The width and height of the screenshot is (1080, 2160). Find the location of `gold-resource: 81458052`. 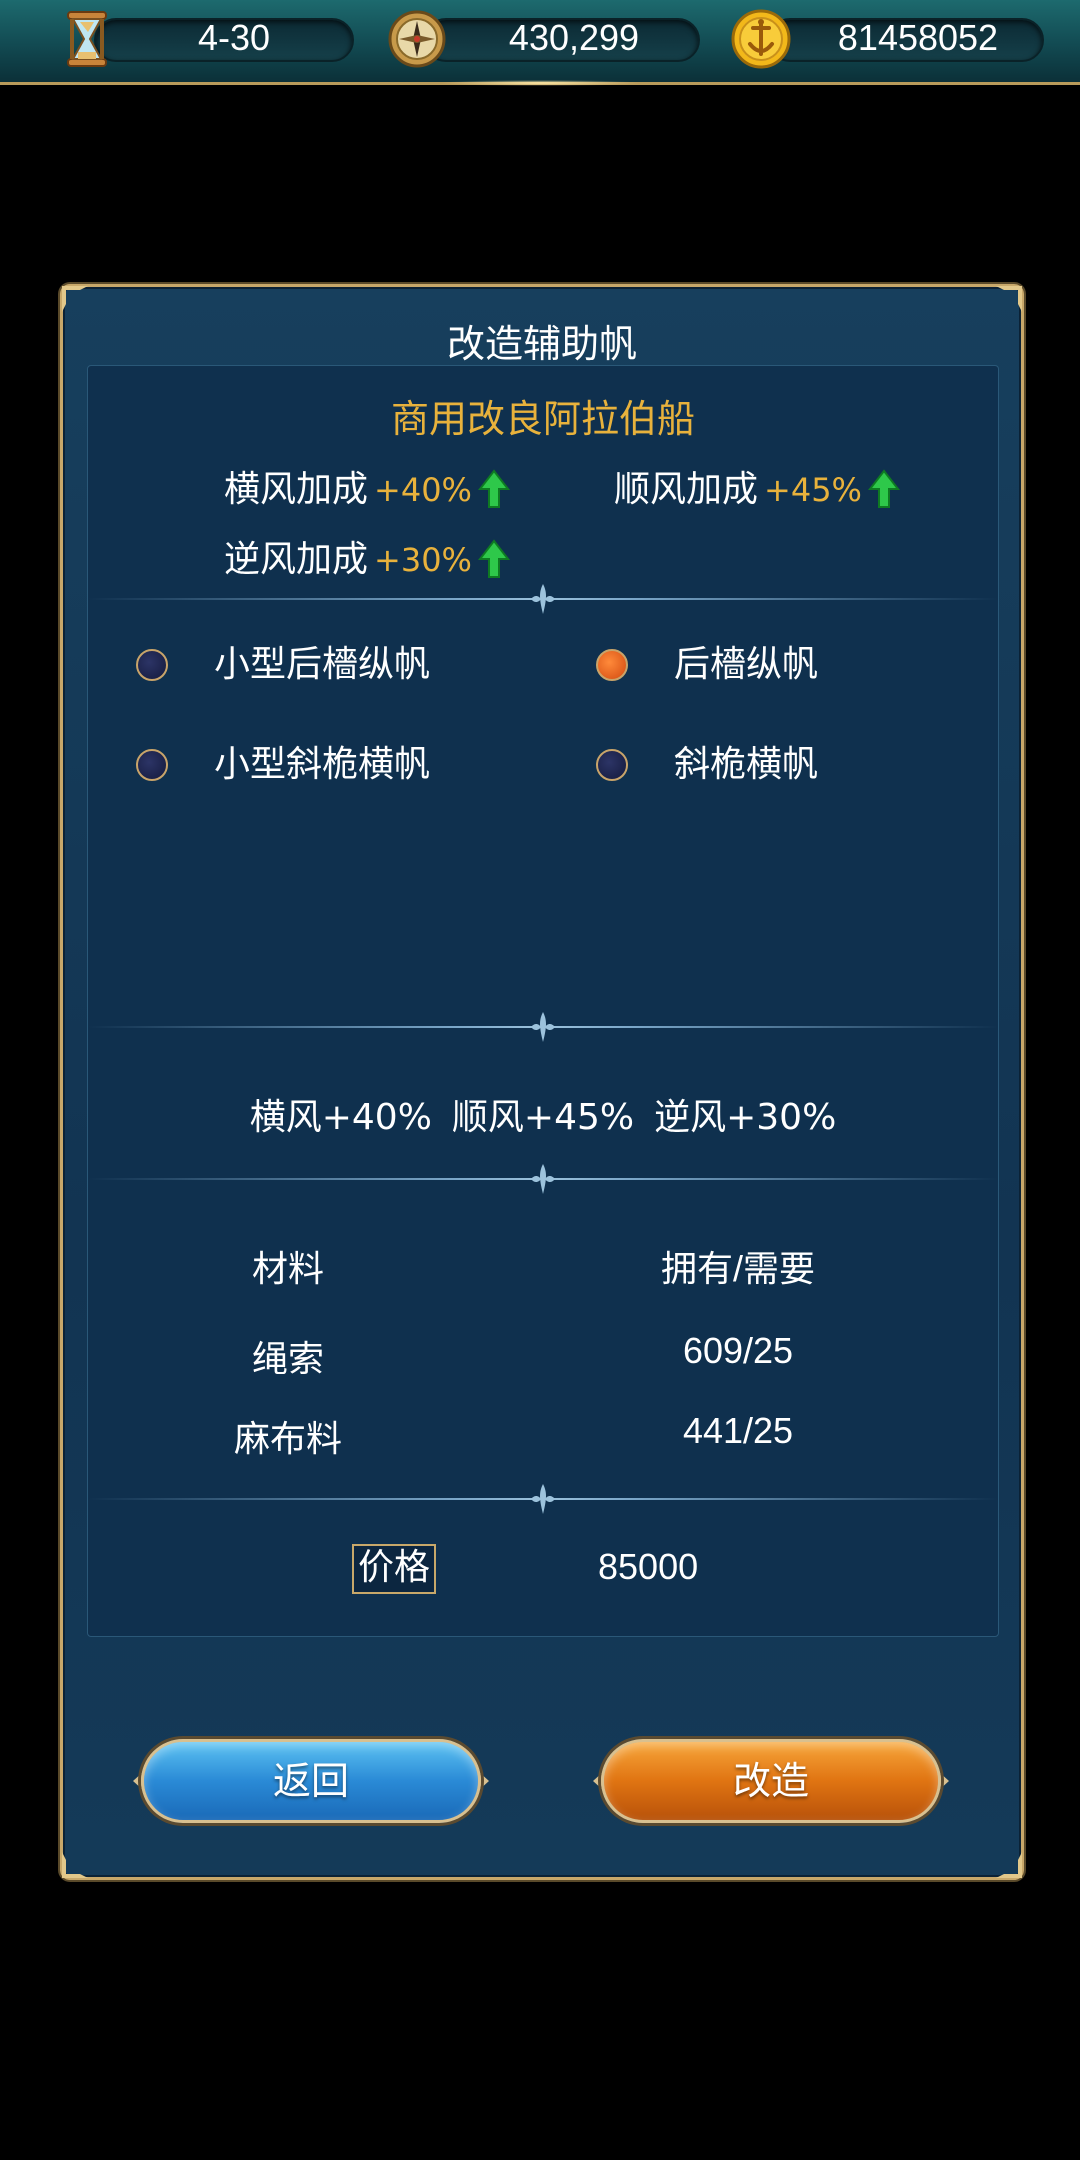

gold-resource: 81458052 is located at coordinates (888, 39).